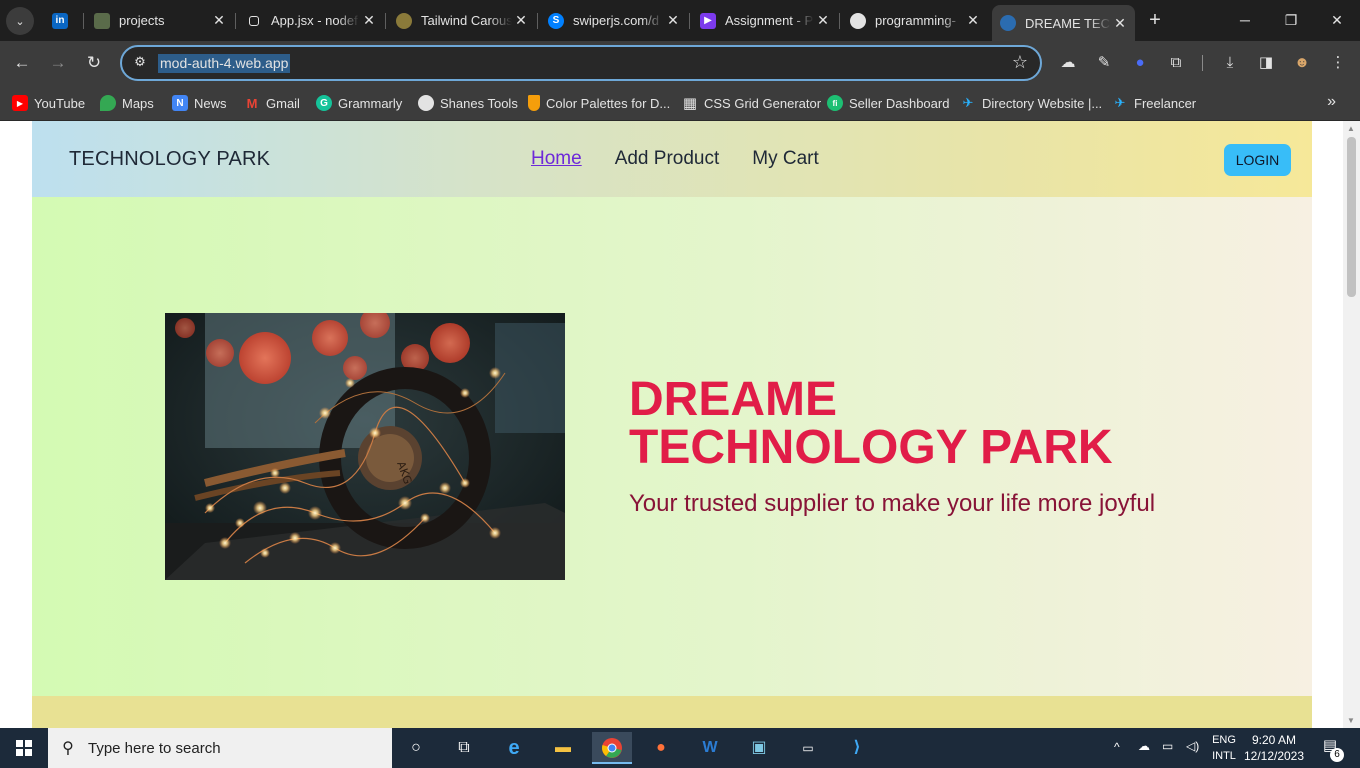 Image resolution: width=1360 pixels, height=768 pixels. I want to click on terminal-icon: ▭, so click(808, 748).